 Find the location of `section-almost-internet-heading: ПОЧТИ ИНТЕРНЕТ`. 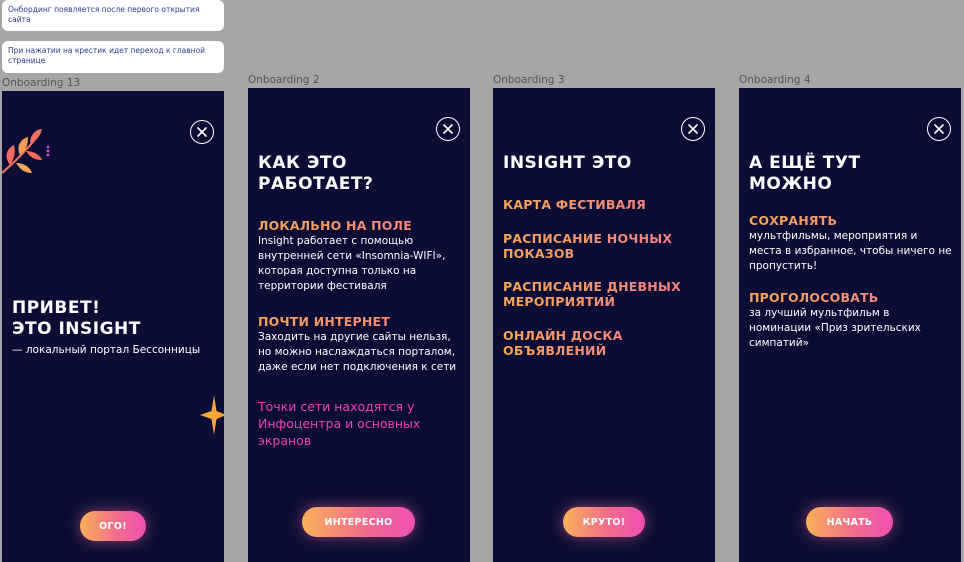

section-almost-internet-heading: ПОЧТИ ИНТЕРНЕТ is located at coordinates (360, 321).